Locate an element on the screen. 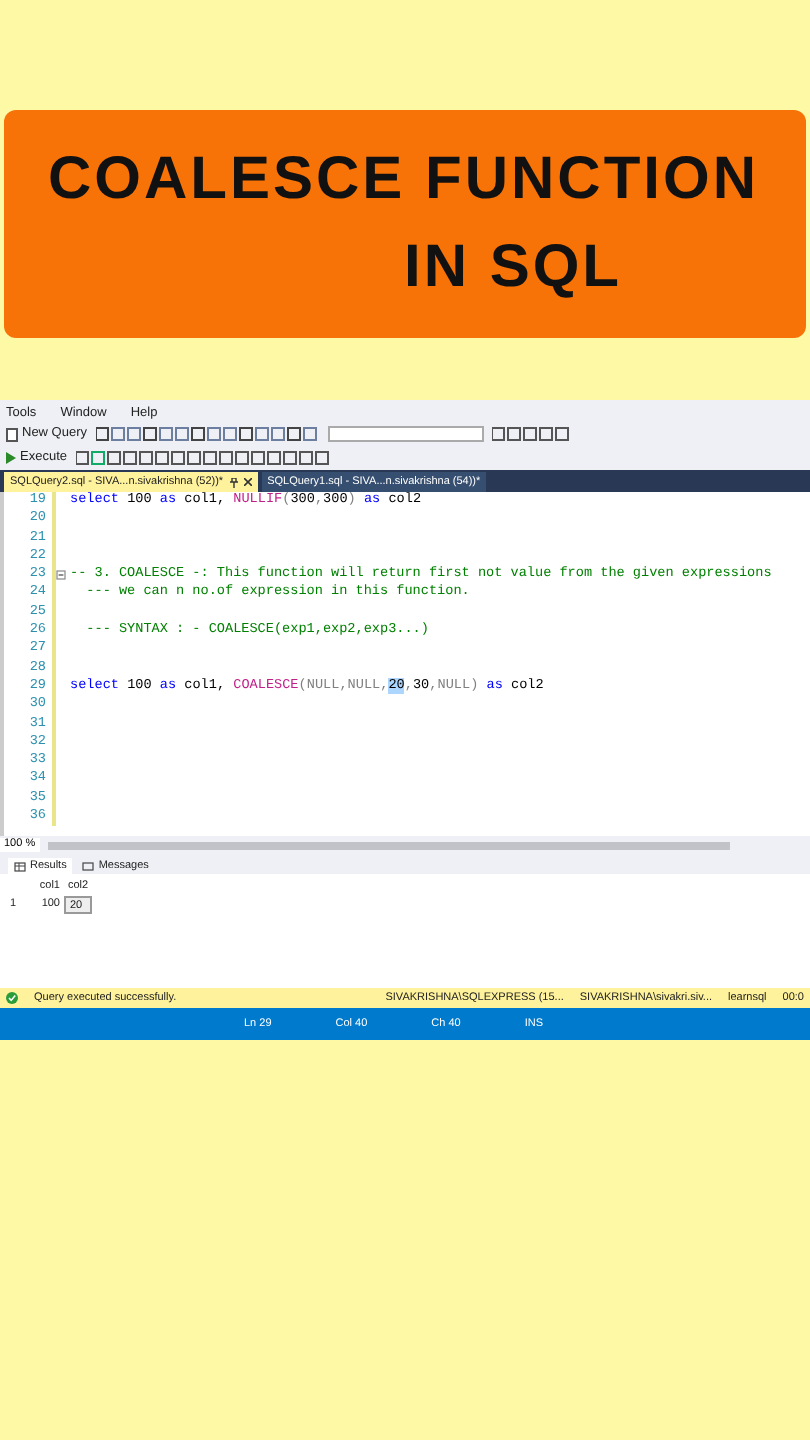 The height and width of the screenshot is (1440, 810). collapse-icon is located at coordinates (61, 575).